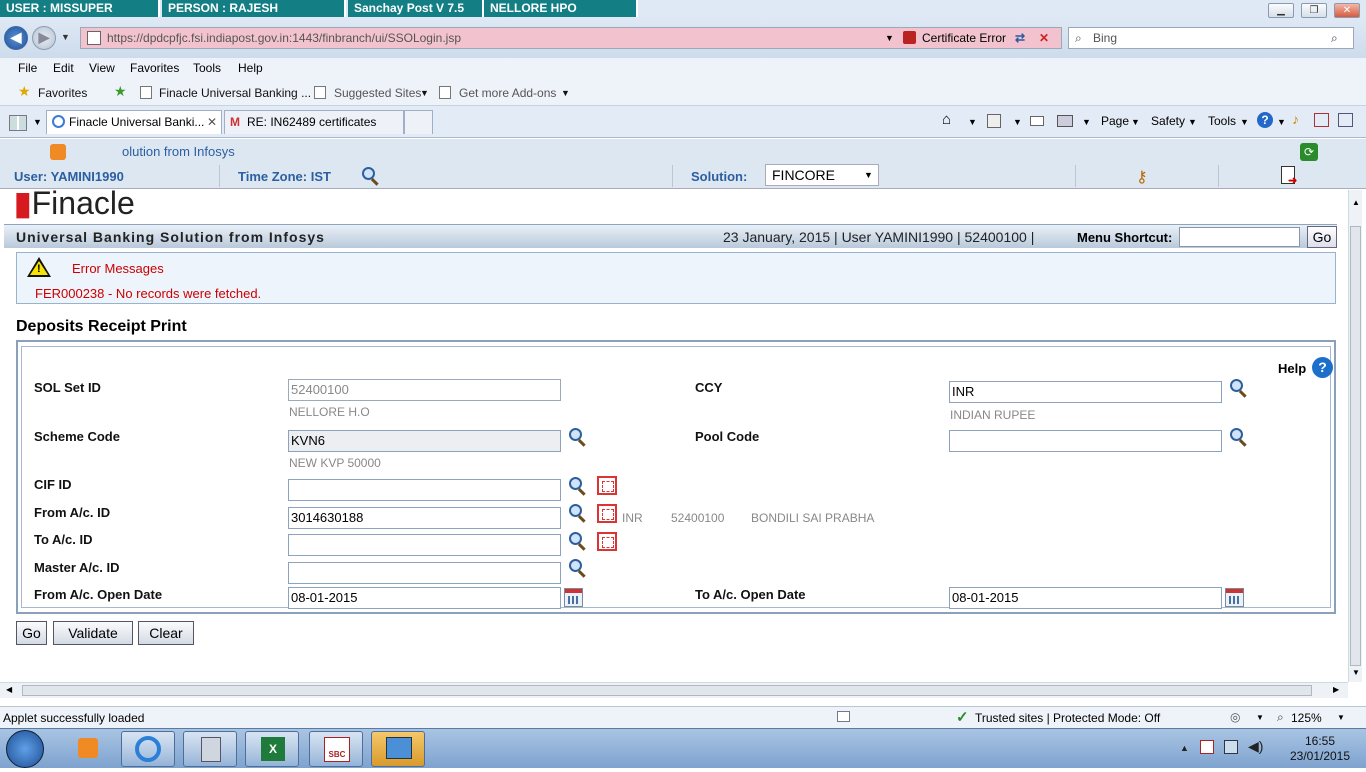 The image size is (1366, 772). Describe the element at coordinates (210, 749) in the screenshot. I see `taskbar-calculator` at that location.